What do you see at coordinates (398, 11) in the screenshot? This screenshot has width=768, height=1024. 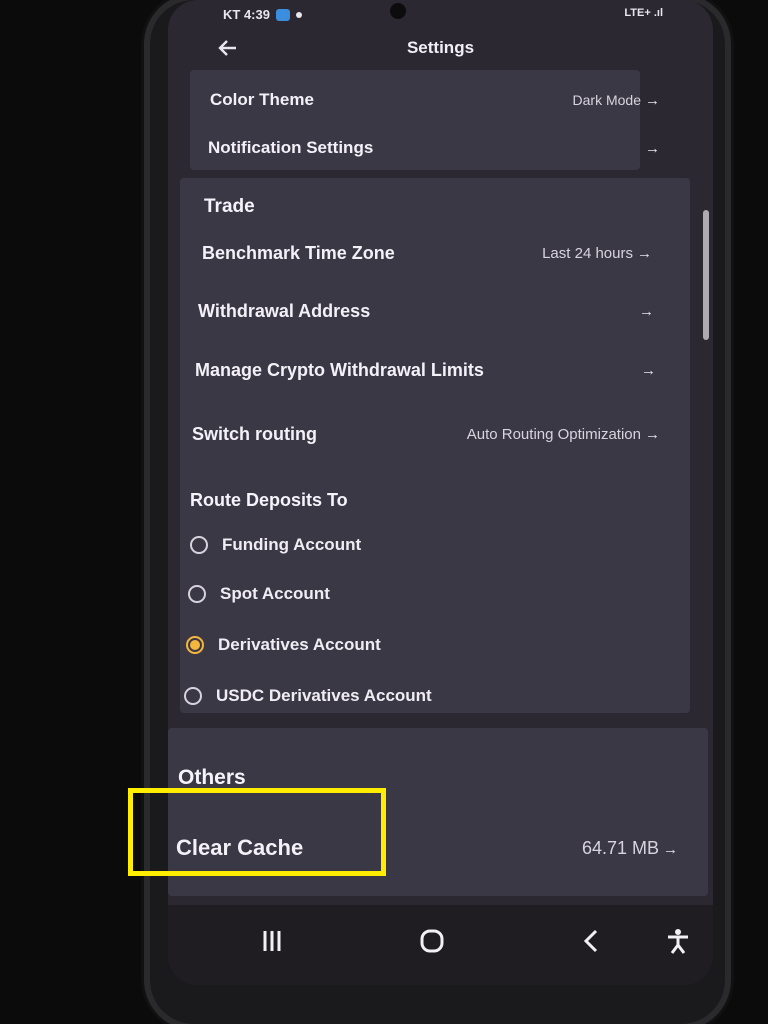 I see `front-camera` at bounding box center [398, 11].